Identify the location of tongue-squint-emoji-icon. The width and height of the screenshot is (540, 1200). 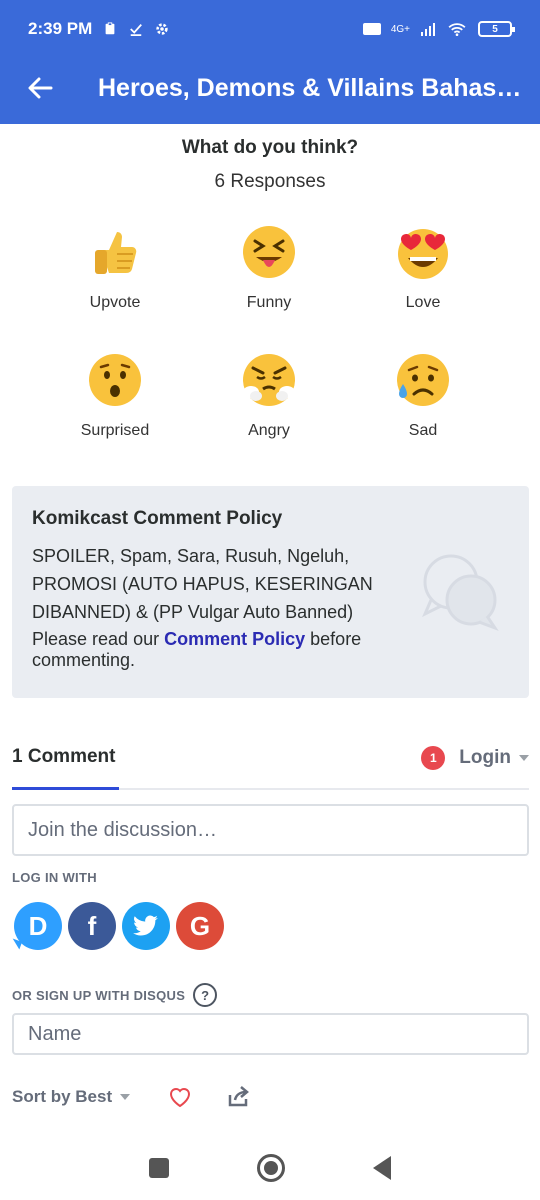
(269, 252).